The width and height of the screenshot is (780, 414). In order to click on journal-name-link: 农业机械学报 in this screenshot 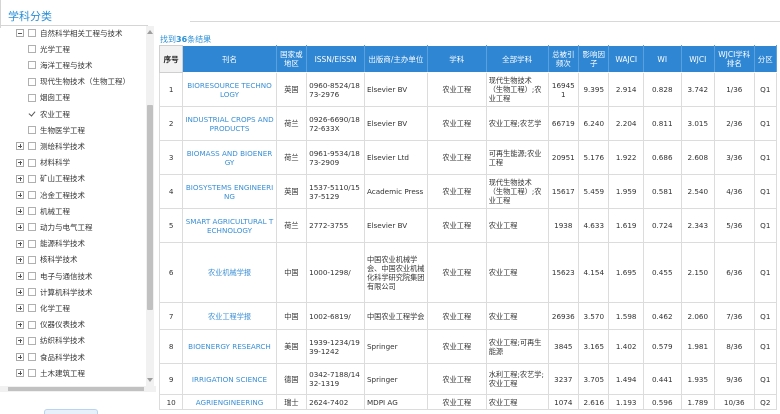, I will do `click(229, 272)`.